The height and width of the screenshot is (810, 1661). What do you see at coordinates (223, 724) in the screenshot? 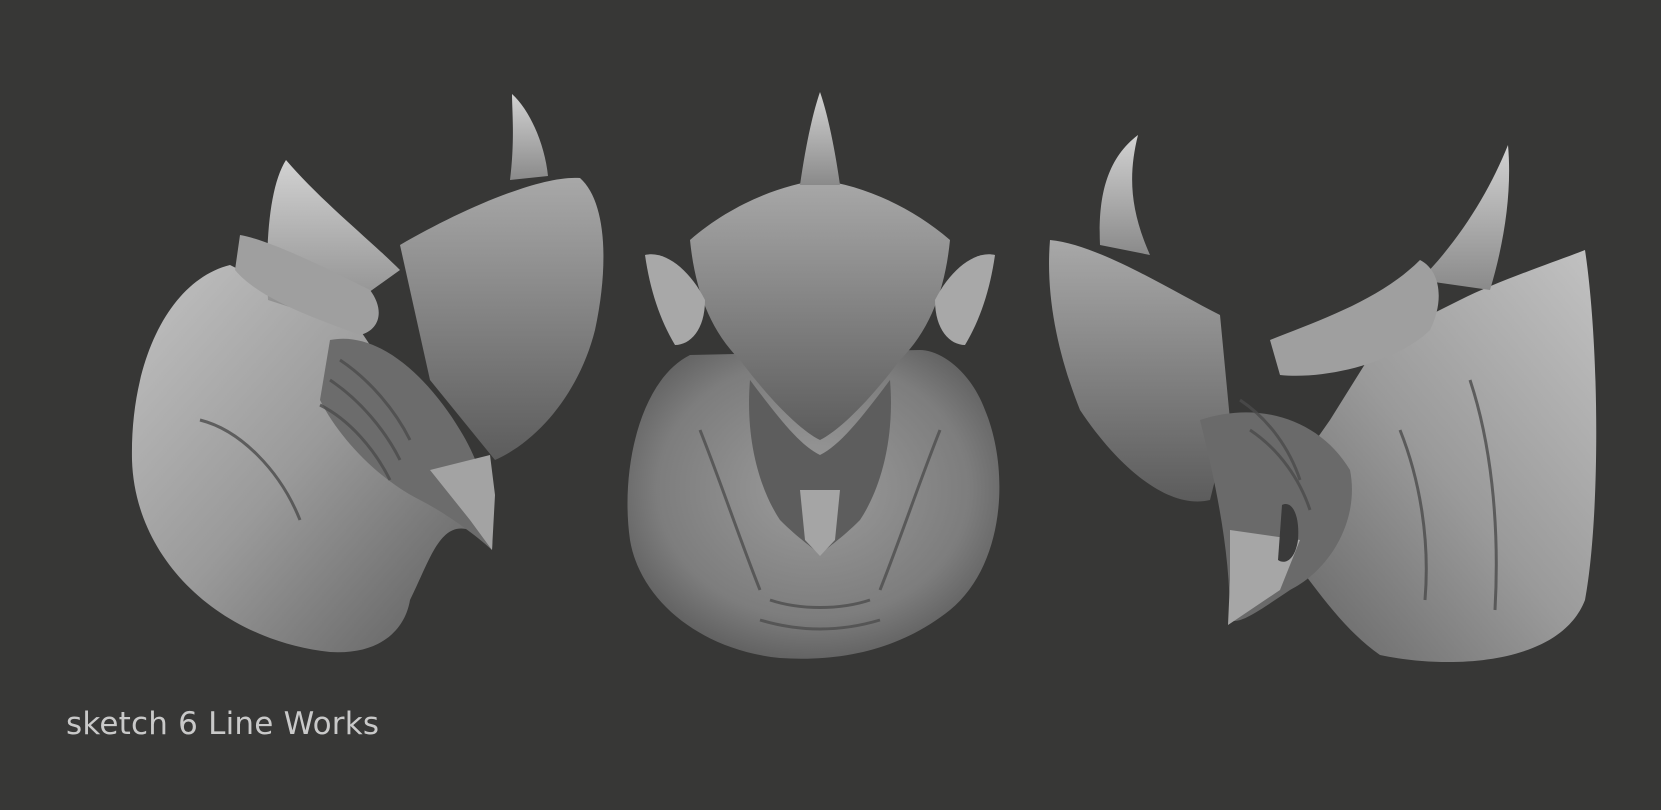
I see `caption-text: sketch 6 Line Works` at bounding box center [223, 724].